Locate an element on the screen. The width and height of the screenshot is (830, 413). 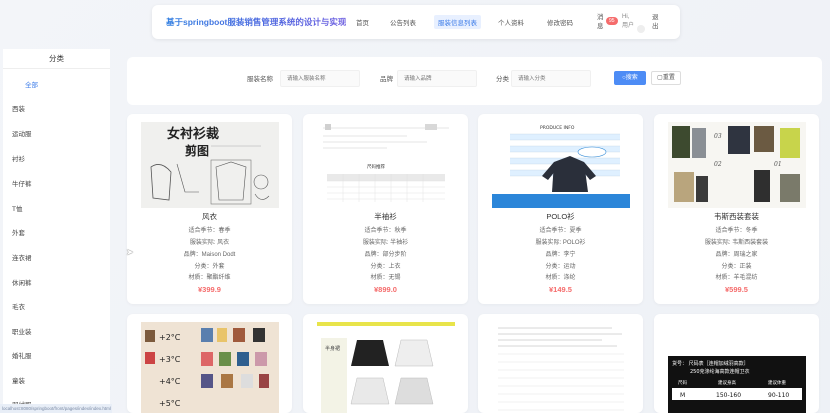
reset-button: ▢重置 is located at coordinates (666, 78).